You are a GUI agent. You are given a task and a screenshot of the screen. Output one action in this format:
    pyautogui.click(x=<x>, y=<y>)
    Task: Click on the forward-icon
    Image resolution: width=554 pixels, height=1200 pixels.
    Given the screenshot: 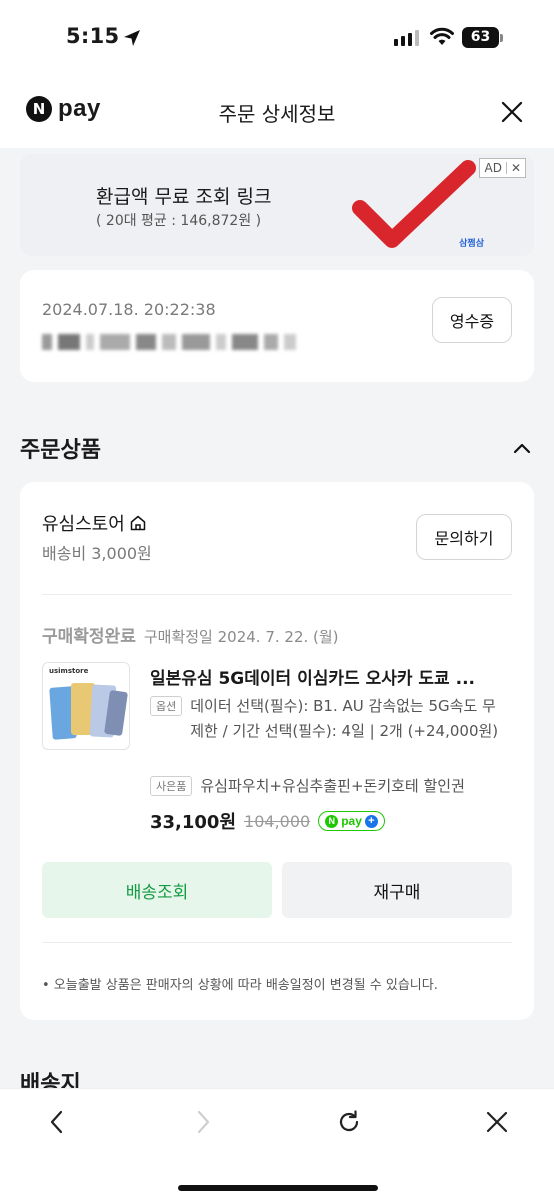 What is the action you would take?
    pyautogui.click(x=203, y=1122)
    